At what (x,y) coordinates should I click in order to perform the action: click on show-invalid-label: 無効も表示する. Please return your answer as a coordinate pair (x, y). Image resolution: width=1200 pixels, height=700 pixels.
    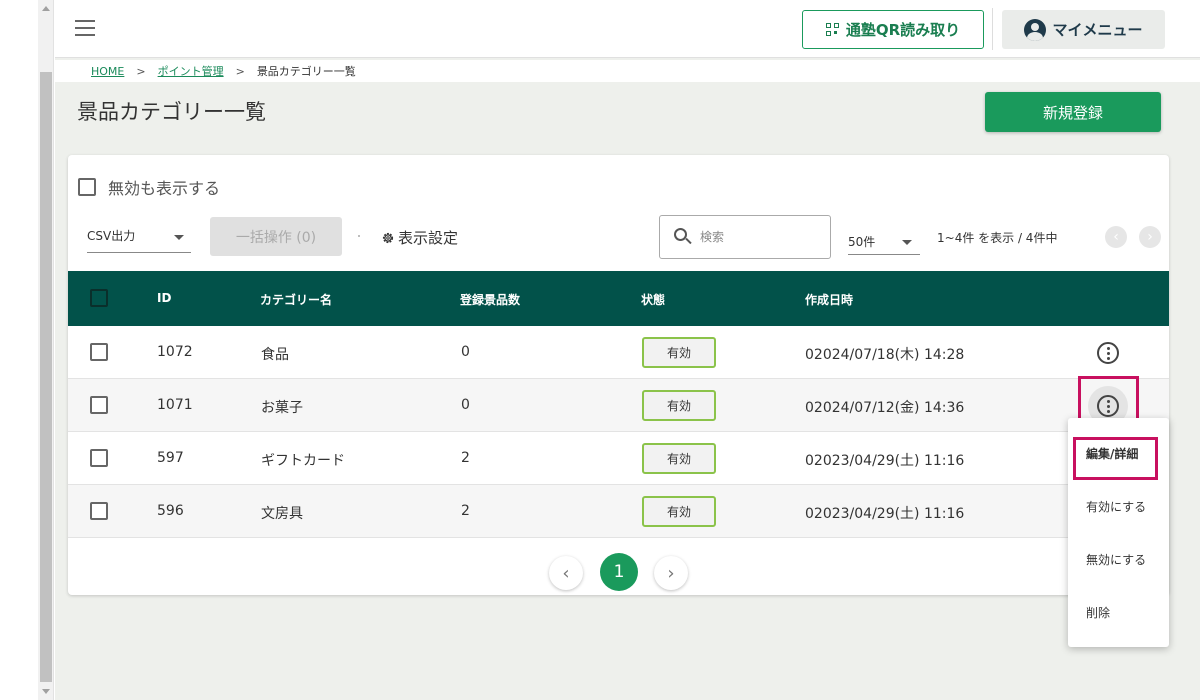
    Looking at the image, I should click on (164, 188).